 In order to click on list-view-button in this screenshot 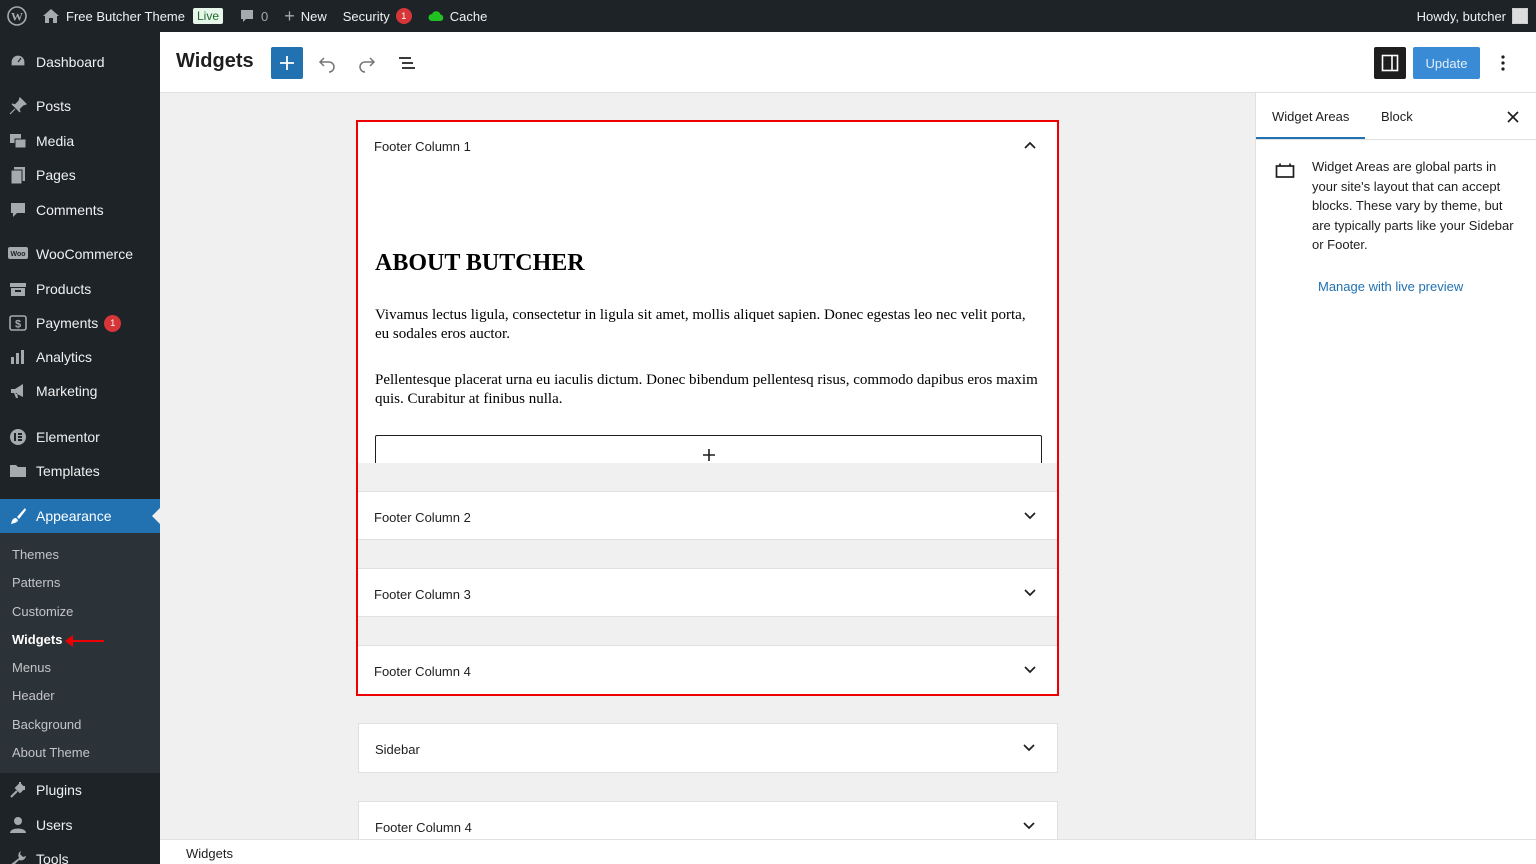, I will do `click(407, 63)`.